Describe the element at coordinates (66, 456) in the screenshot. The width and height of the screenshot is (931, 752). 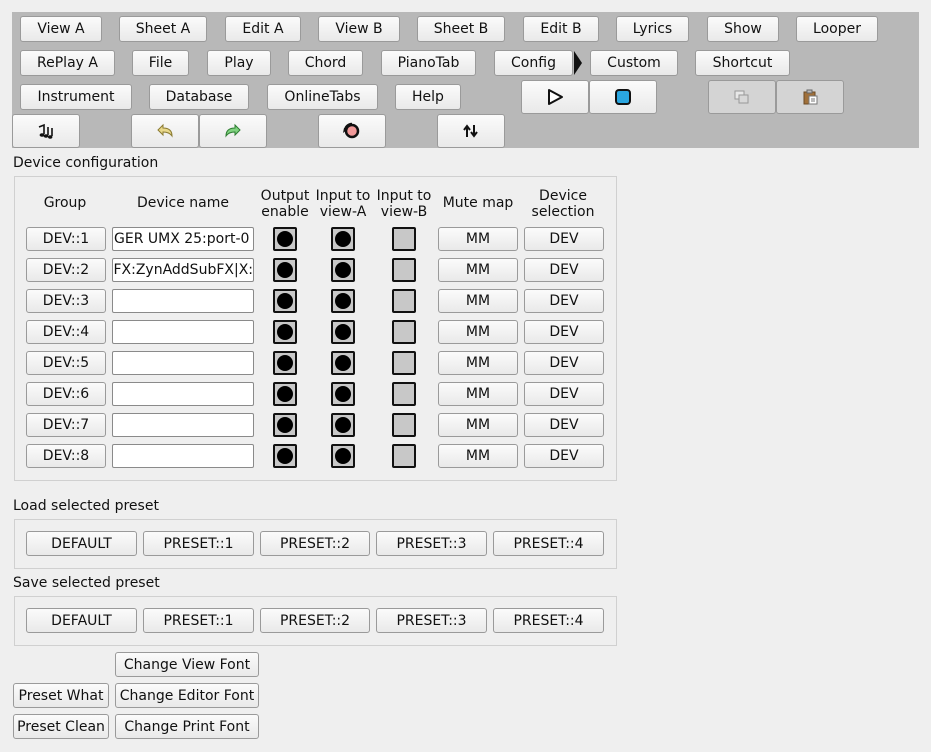
I see `device-group-button: DEV::8` at that location.